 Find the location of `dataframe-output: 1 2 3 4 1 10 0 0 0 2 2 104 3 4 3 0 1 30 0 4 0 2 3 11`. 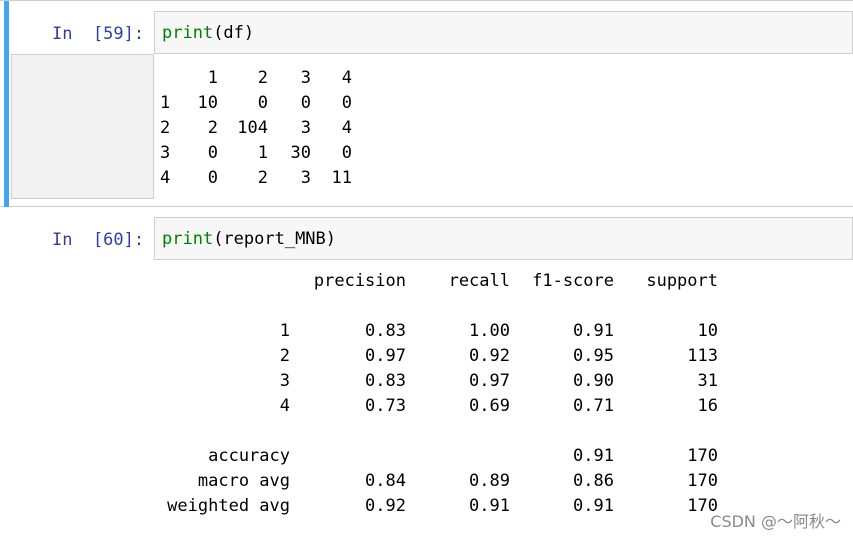

dataframe-output: 1 2 3 4 1 10 0 0 0 2 2 104 3 4 3 0 1 30 0 4 0 2 3 11 is located at coordinates (270, 128).